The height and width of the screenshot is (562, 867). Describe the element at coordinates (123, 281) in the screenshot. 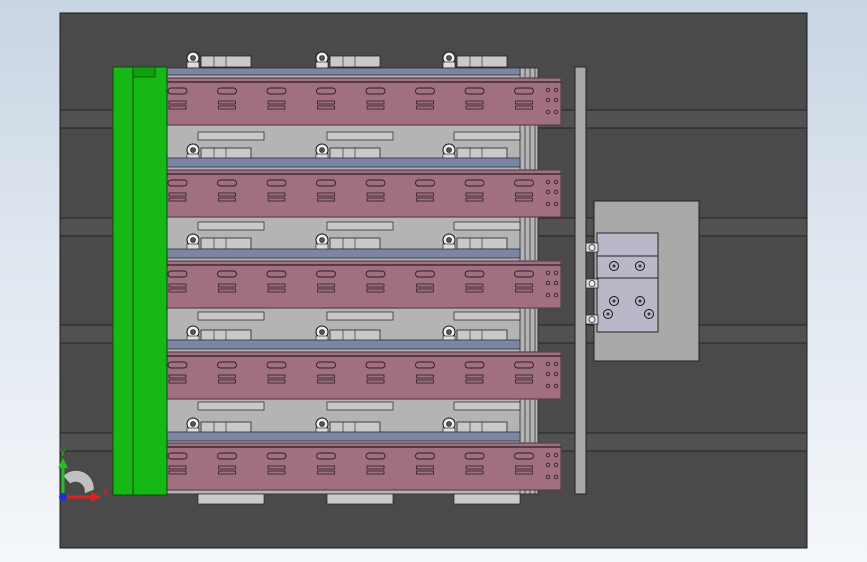

I see `green-bar-outer` at that location.